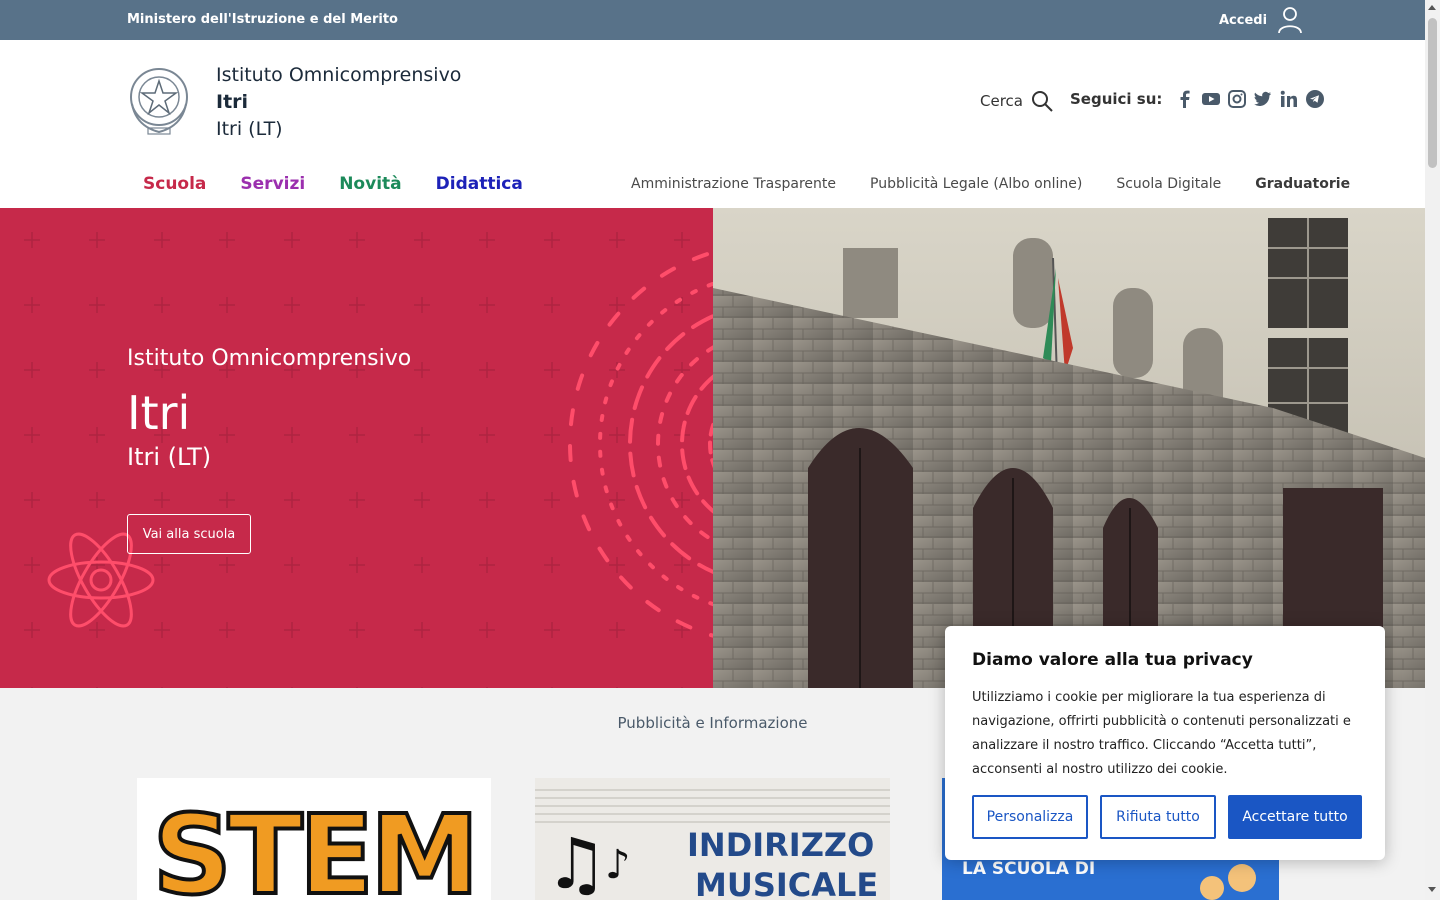 This screenshot has width=1440, height=900. Describe the element at coordinates (159, 101) in the screenshot. I see `republic-emblem-icon` at that location.